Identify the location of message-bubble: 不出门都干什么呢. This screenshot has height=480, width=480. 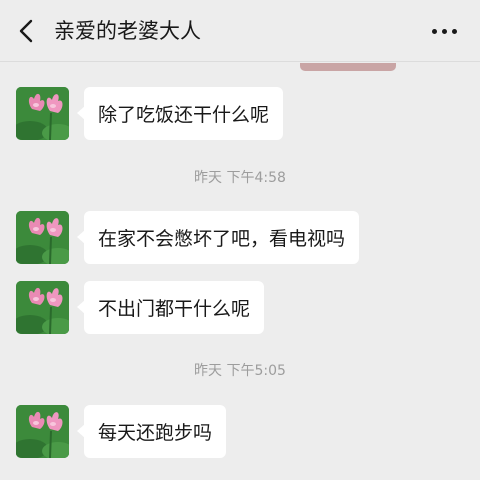
(170, 307).